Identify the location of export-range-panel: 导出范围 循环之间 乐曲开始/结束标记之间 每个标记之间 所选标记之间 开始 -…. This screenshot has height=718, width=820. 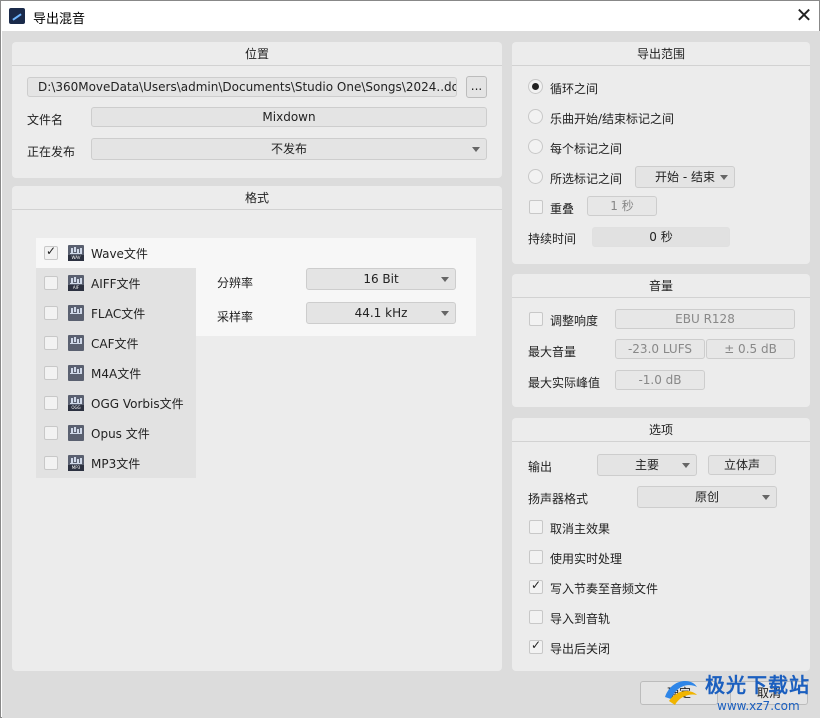
(661, 153).